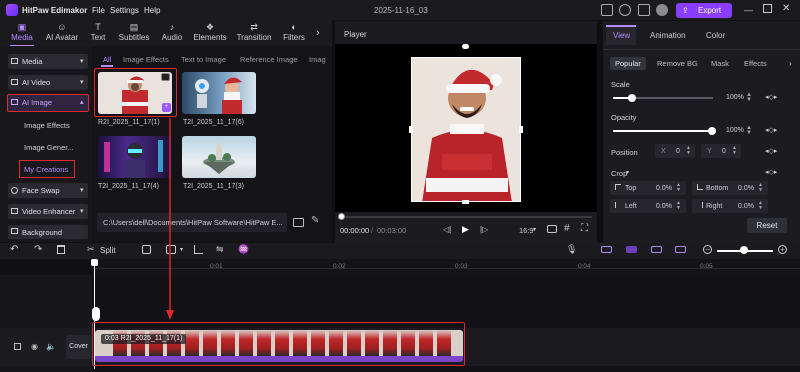 The image size is (800, 372). Describe the element at coordinates (677, 63) in the screenshot. I see `chip-remove-bg: Remove BG` at that location.